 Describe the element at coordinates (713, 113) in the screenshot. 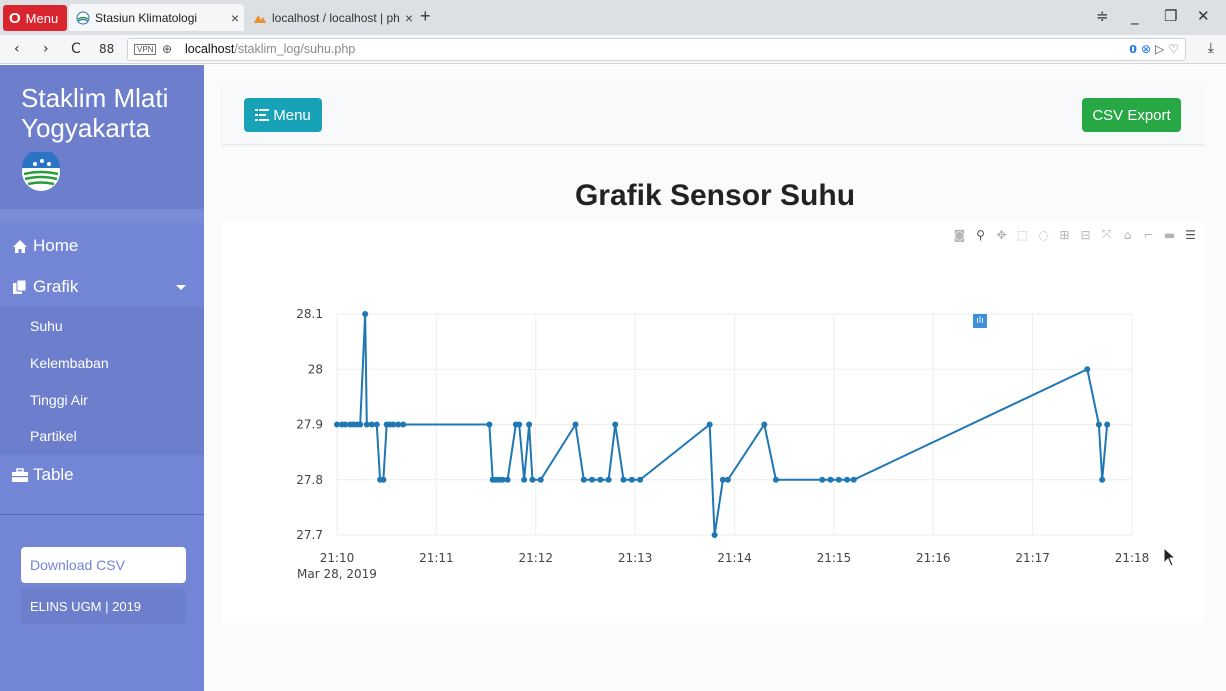

I see `top-navbar: Menu CSV Export` at that location.